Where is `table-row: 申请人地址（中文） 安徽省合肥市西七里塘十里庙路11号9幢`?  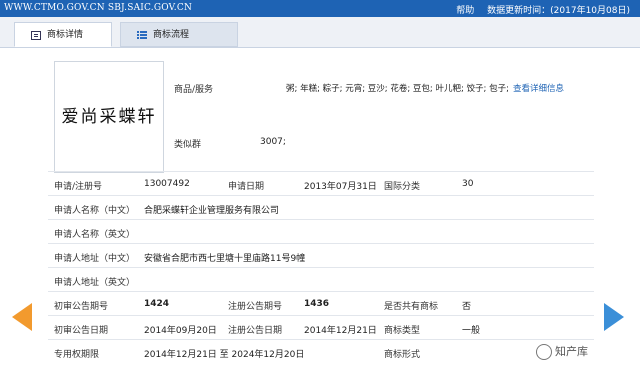
table-row: 申请人地址（中文） 安徽省合肥市西七里塘十里庙路11号9幢 is located at coordinates (321, 255).